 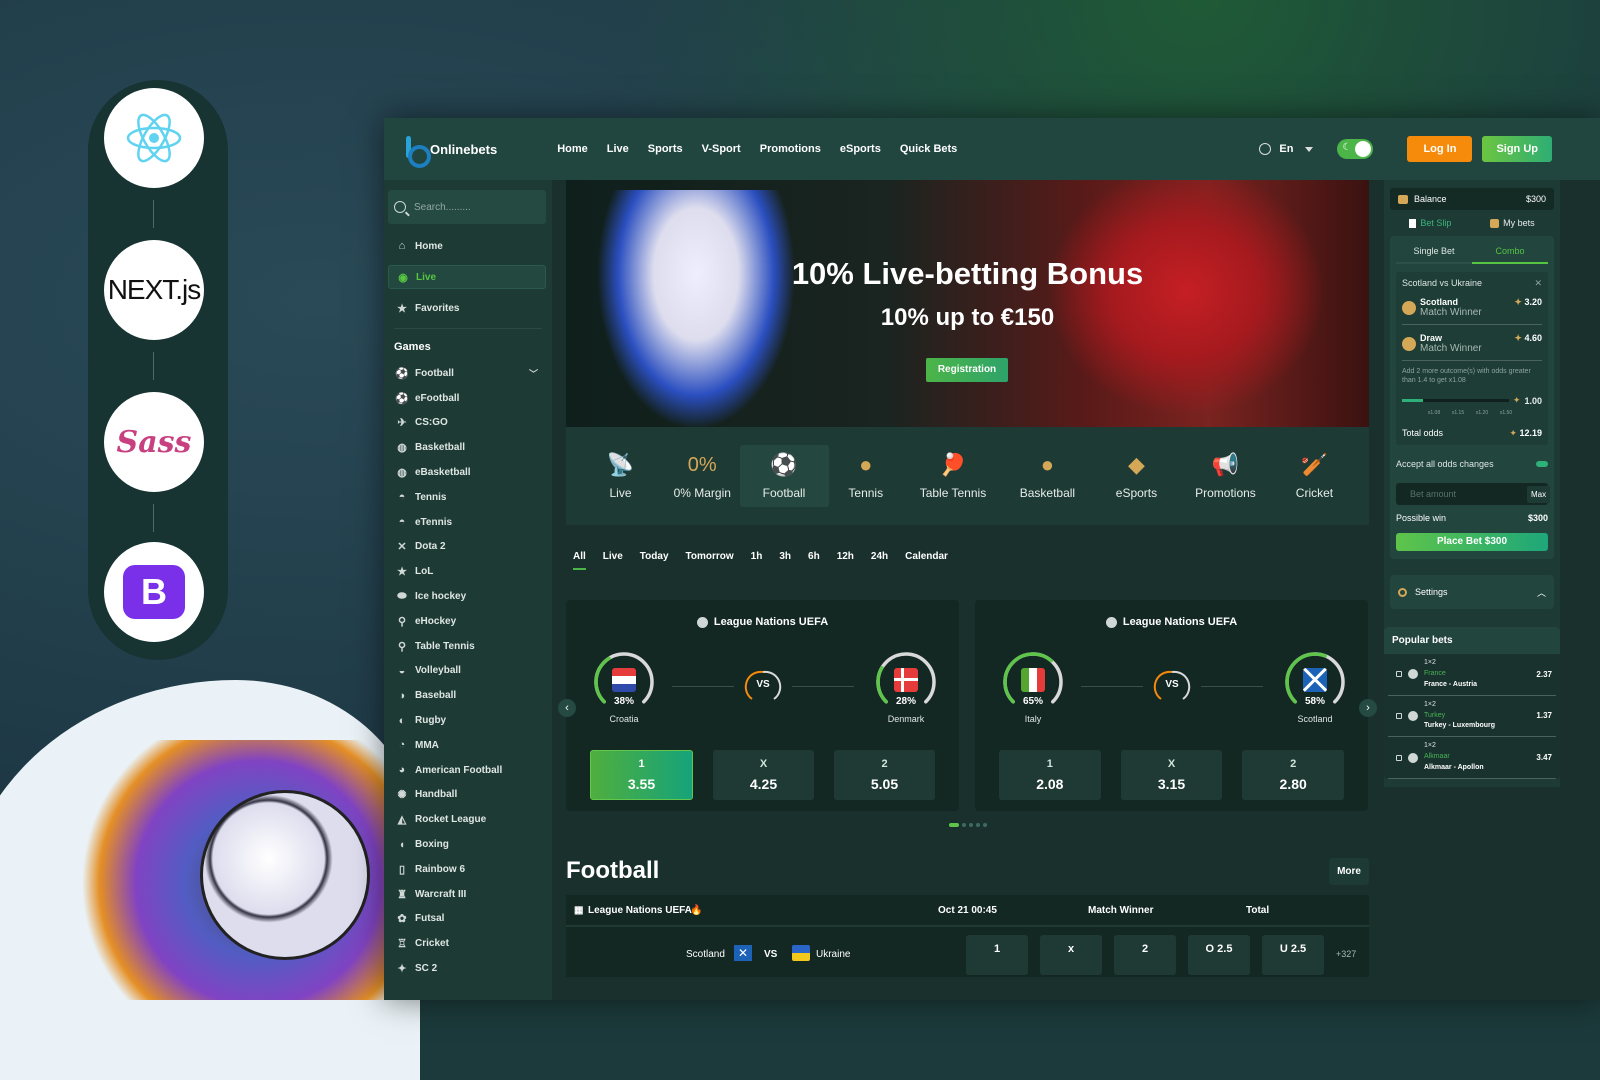 I want to click on odds-cell: x, so click(x=1071, y=955).